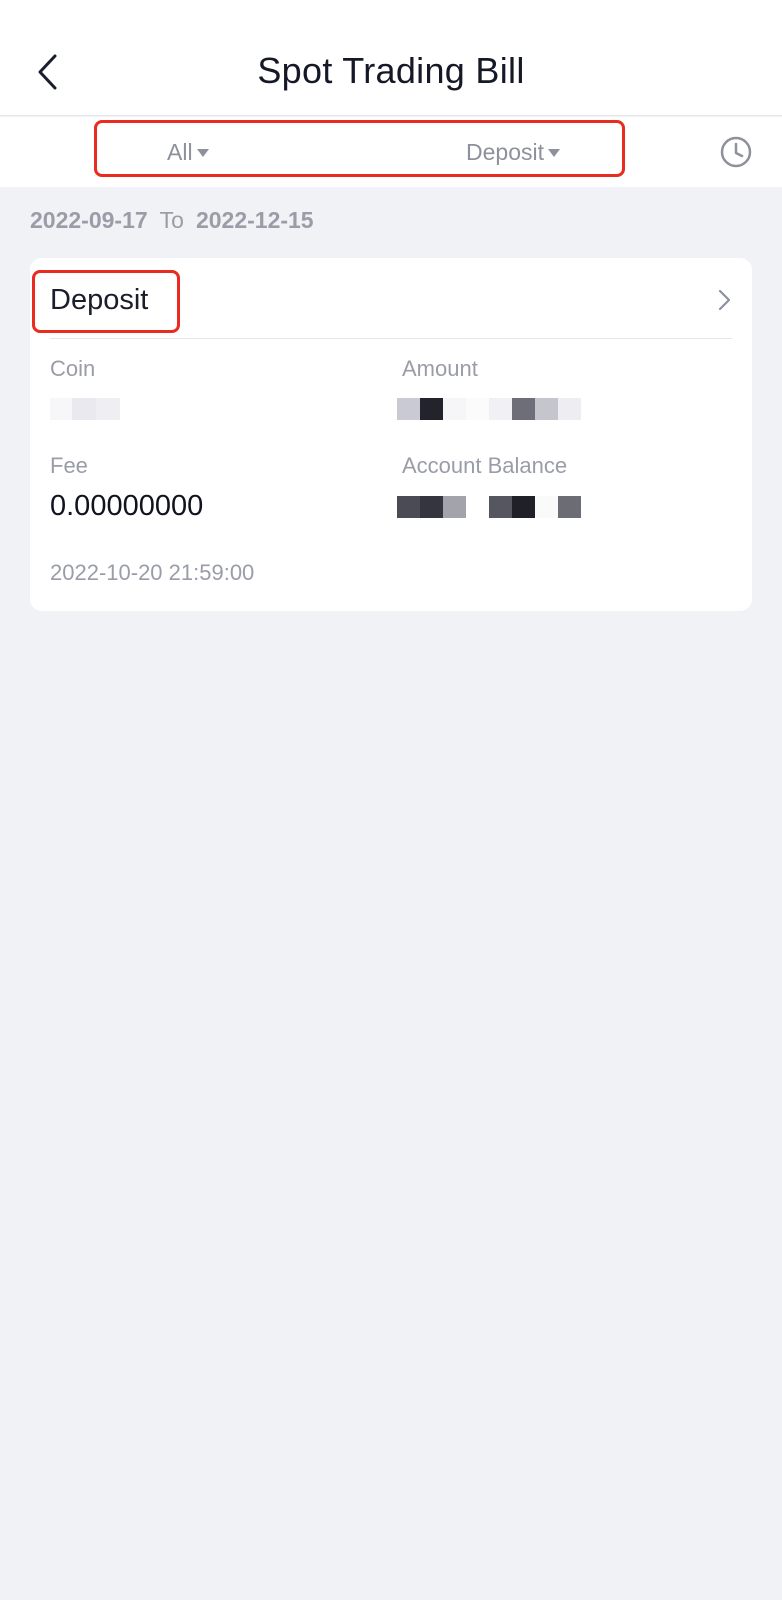  Describe the element at coordinates (391, 152) in the screenshot. I see `filter-bar: All Deposit` at that location.